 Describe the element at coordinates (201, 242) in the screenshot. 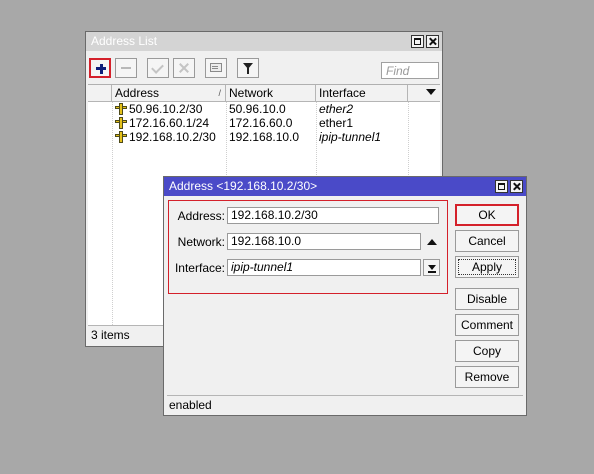

I see `network-label: Network:` at that location.